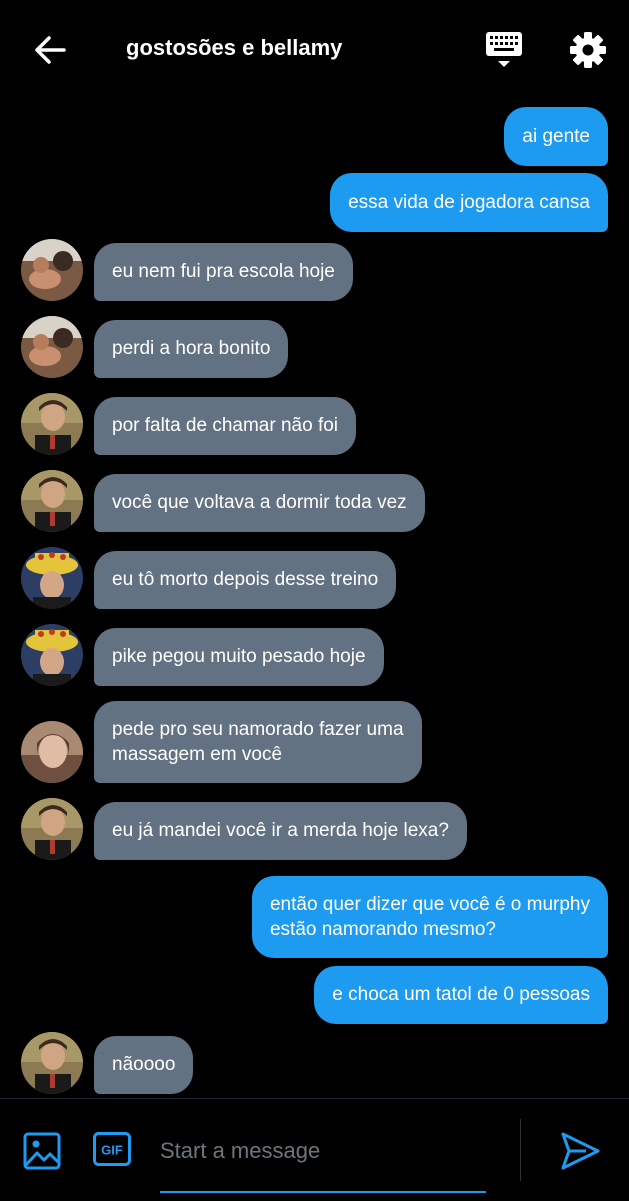  I want to click on message-text: nãoooo, so click(144, 1064).